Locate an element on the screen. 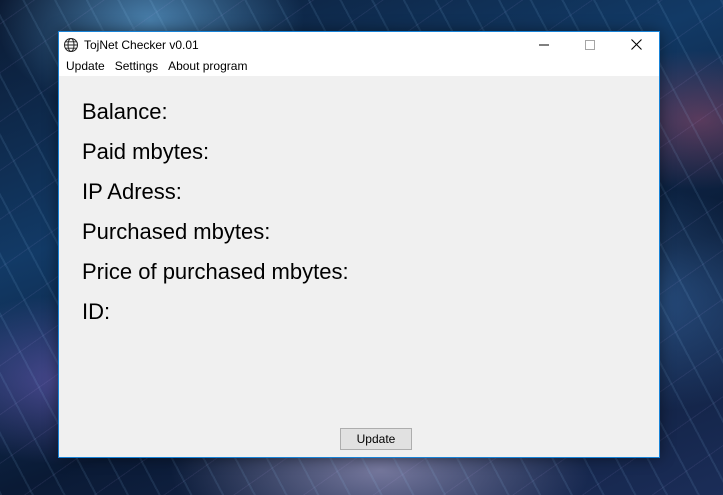 This screenshot has width=723, height=495. close-icon is located at coordinates (636, 44).